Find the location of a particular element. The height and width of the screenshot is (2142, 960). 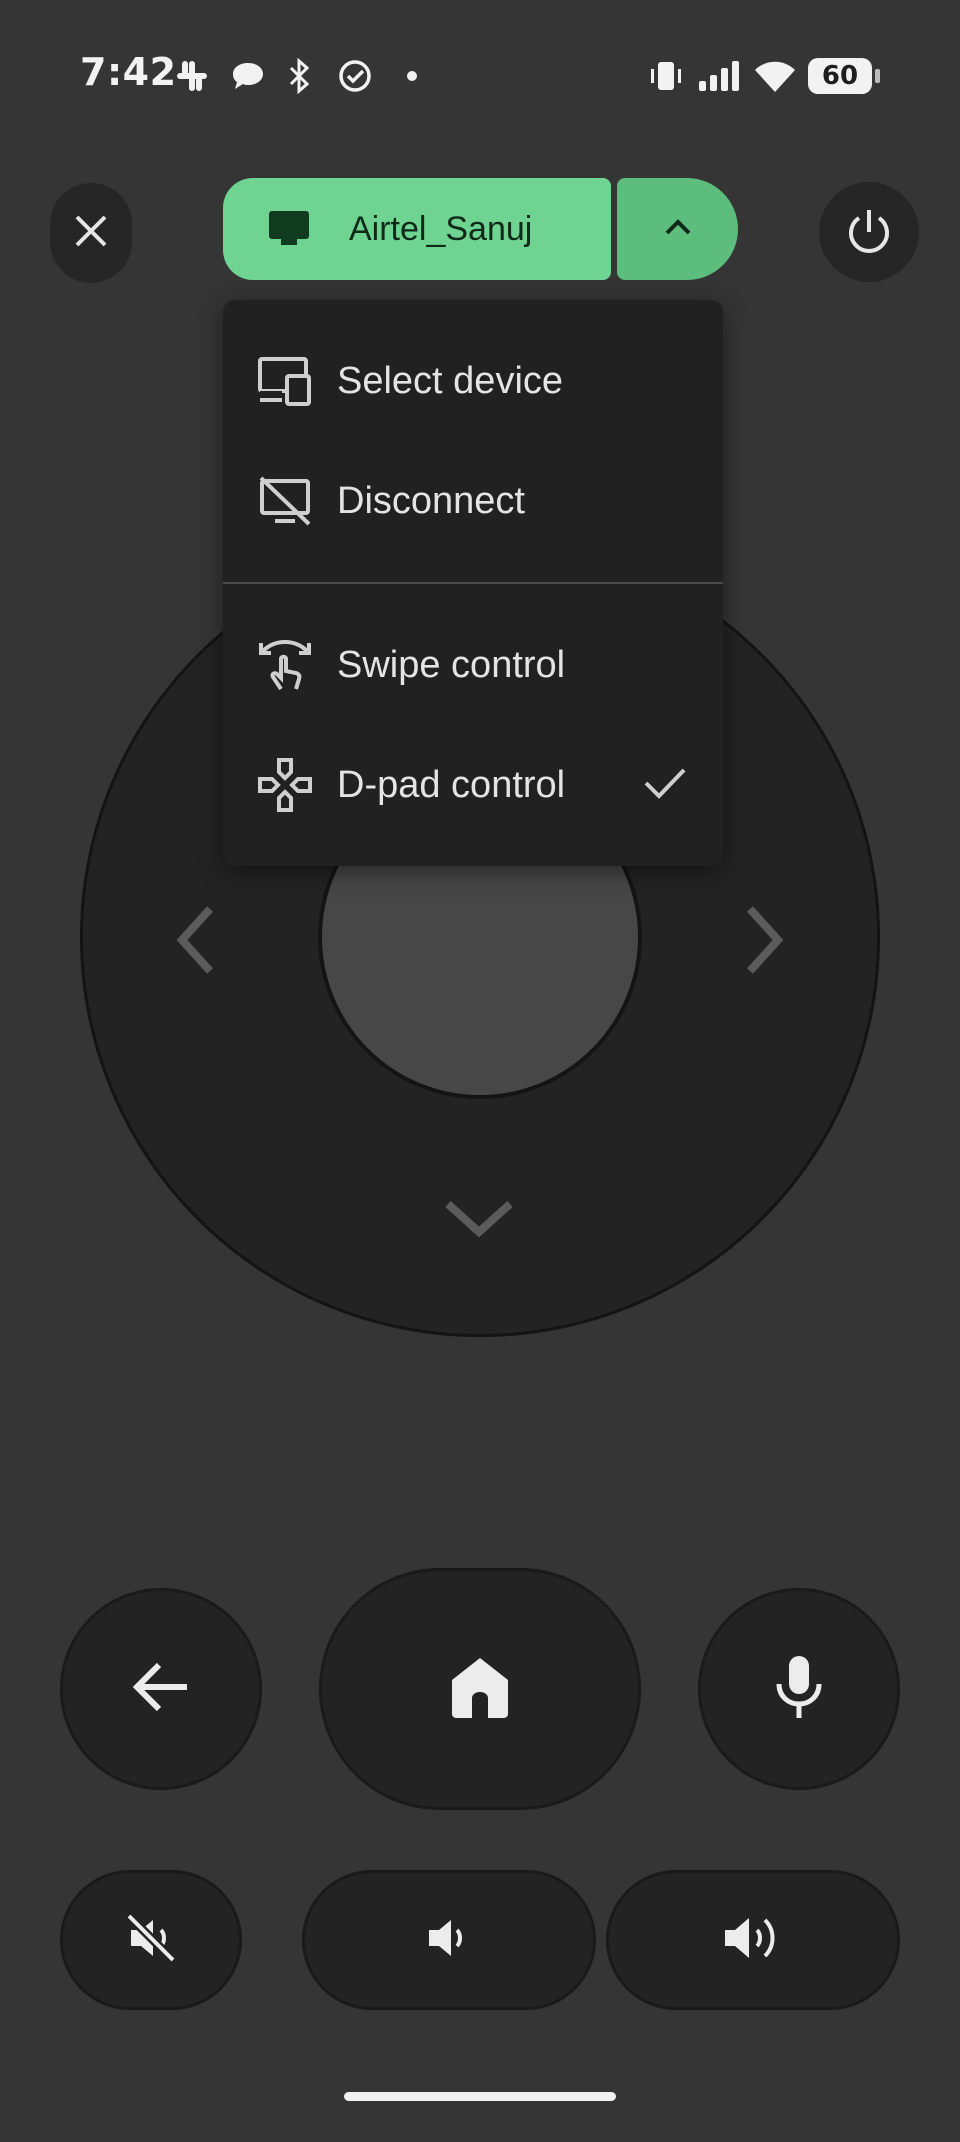

home-button is located at coordinates (480, 1689).